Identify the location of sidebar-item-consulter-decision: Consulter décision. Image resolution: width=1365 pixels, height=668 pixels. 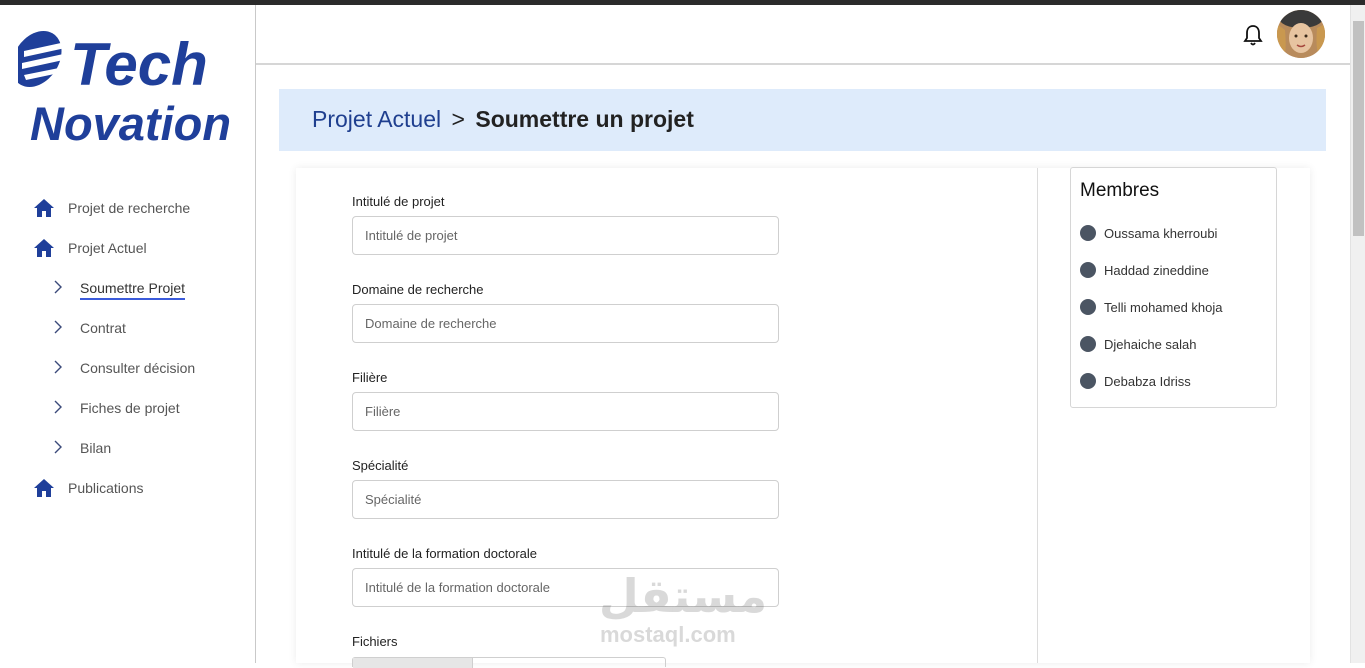
(127, 368).